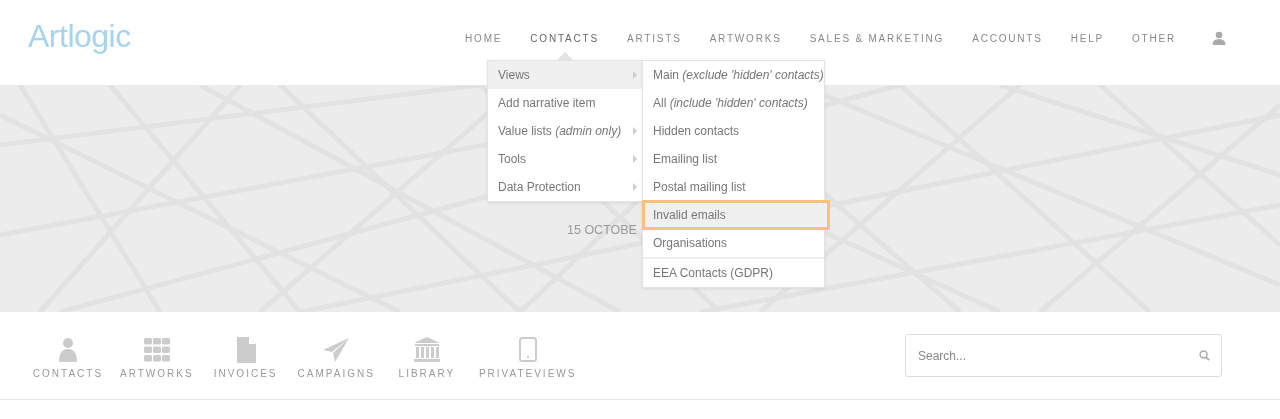 Image resolution: width=1280 pixels, height=419 pixels. What do you see at coordinates (68, 357) in the screenshot?
I see `shortcut-link: CONTACTS` at bounding box center [68, 357].